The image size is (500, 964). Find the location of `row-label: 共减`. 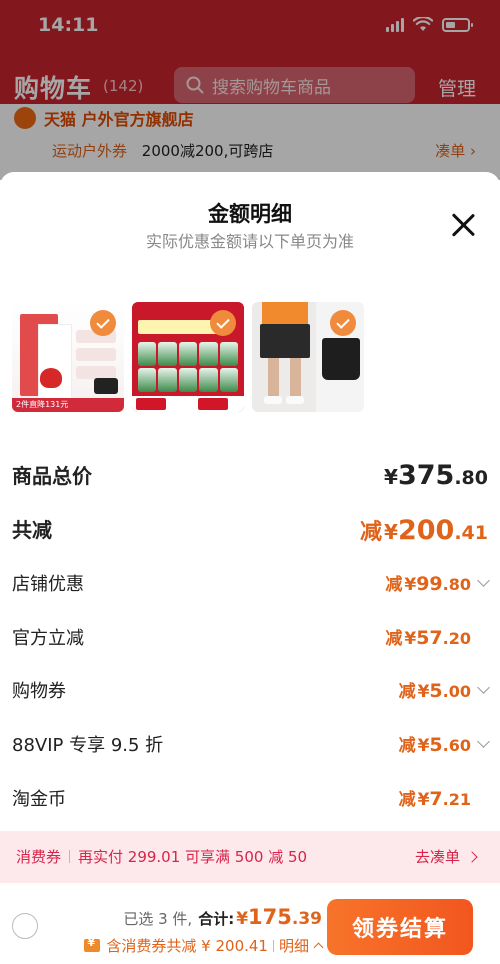

row-label: 共减 is located at coordinates (32, 530).